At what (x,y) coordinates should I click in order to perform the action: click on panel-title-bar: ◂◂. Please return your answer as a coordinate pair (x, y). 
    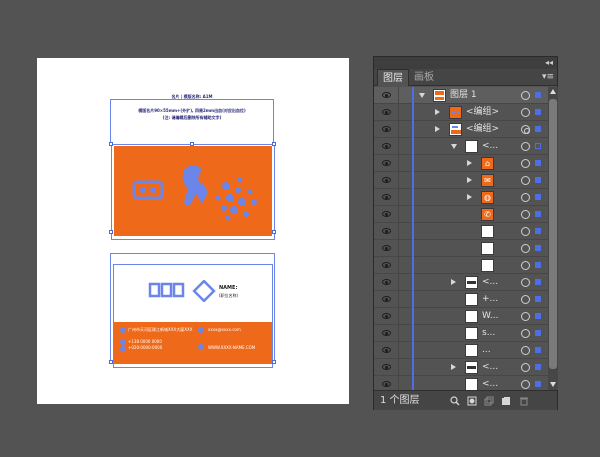
    Looking at the image, I should click on (465, 63).